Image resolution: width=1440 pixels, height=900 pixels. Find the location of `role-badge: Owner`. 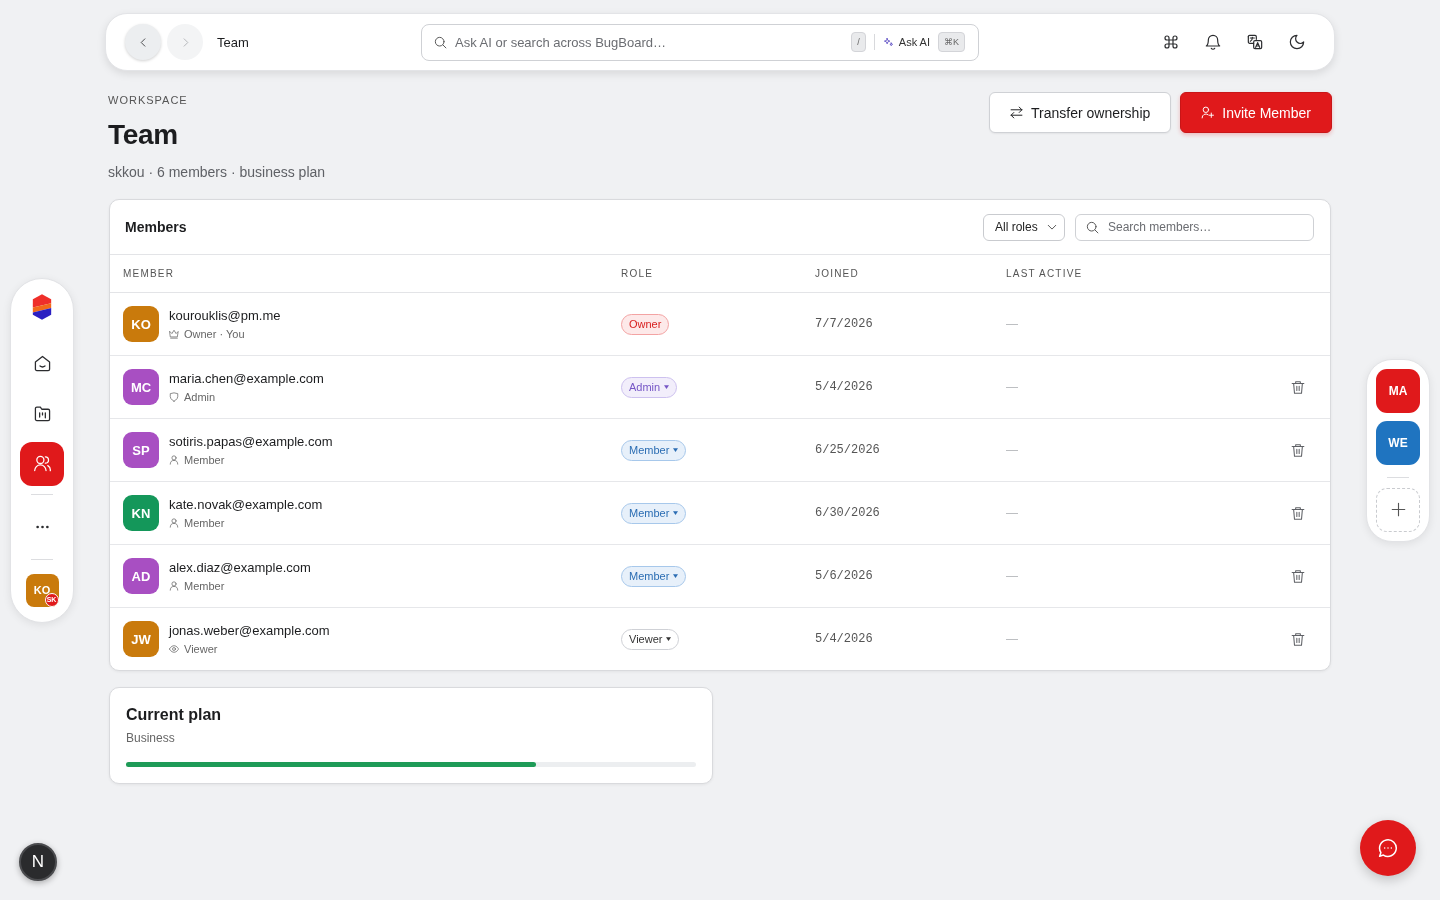

role-badge: Owner is located at coordinates (645, 324).